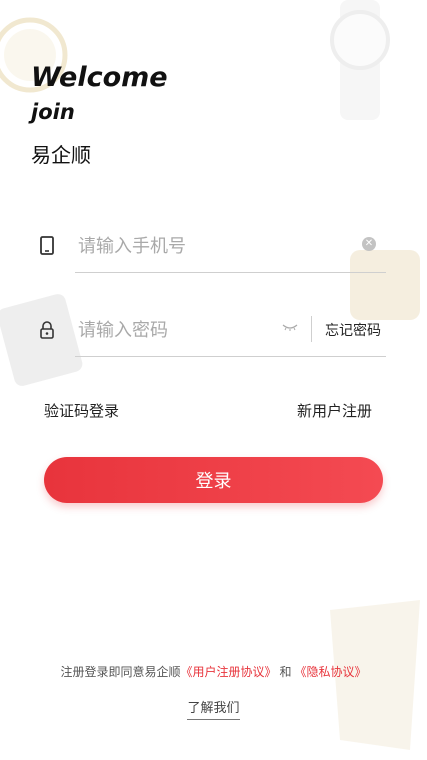  I want to click on watch-decoration-top-right, so click(360, 60).